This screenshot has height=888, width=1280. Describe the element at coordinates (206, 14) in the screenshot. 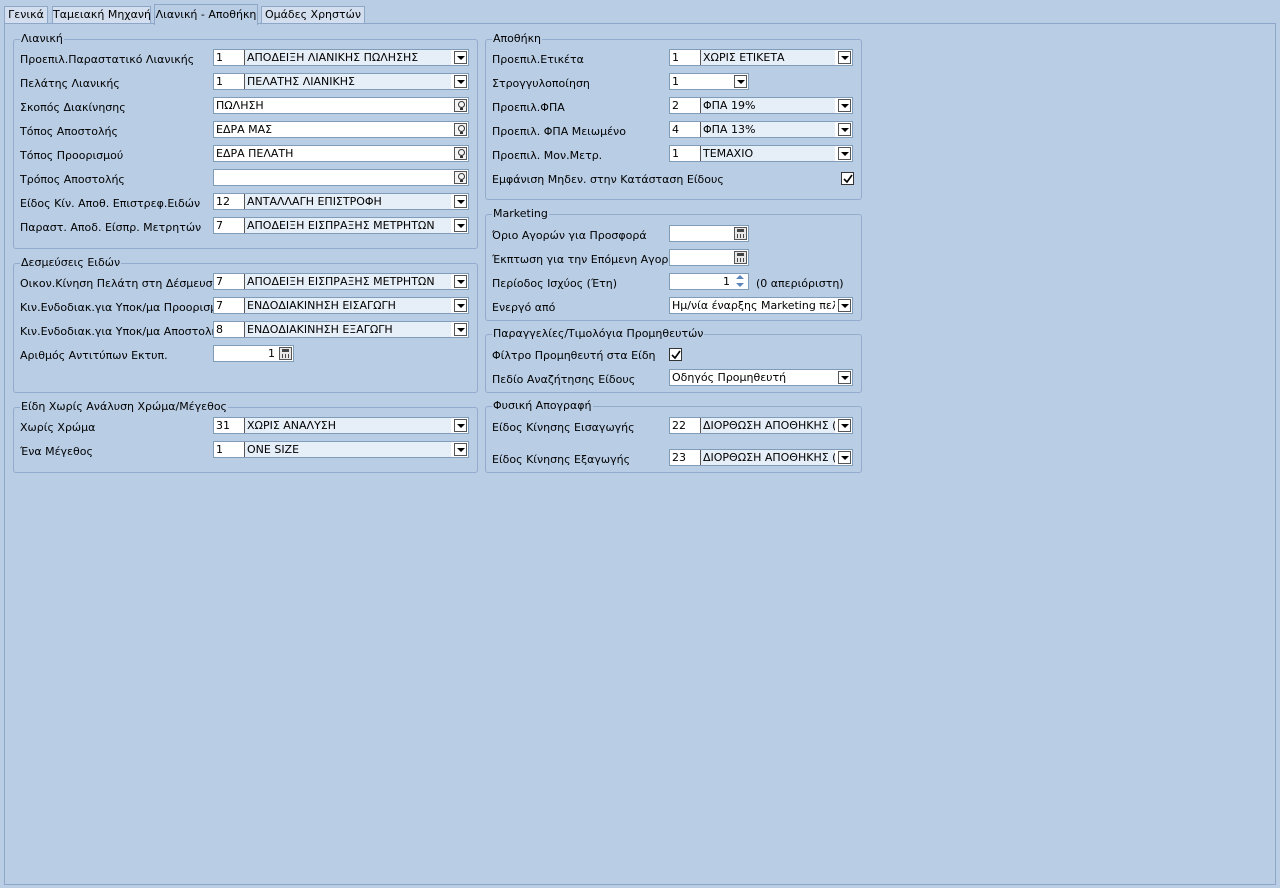

I see `tab-retail-warehouse: Λιανική - Αποθήκη` at that location.